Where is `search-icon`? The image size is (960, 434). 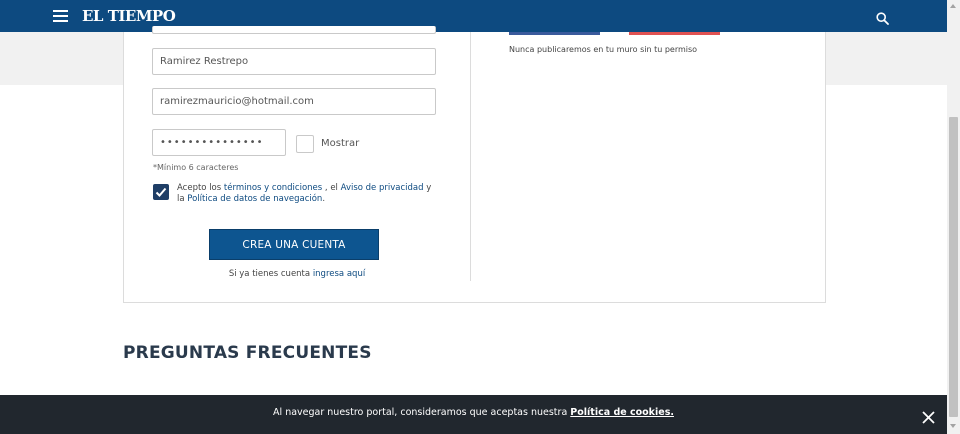 search-icon is located at coordinates (882, 17).